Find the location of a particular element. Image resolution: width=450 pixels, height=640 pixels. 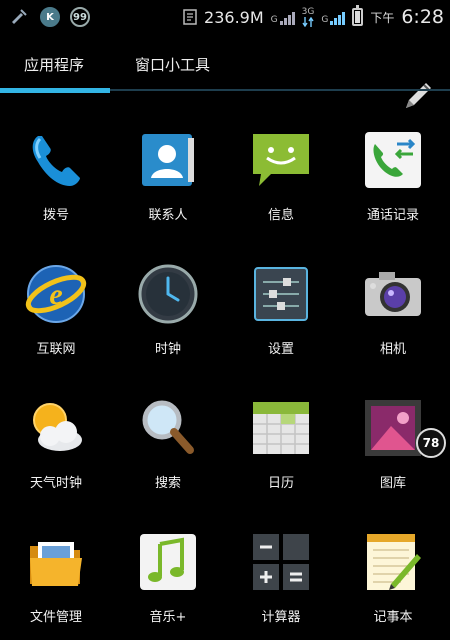

app-label: 日历 is located at coordinates (280, 483).